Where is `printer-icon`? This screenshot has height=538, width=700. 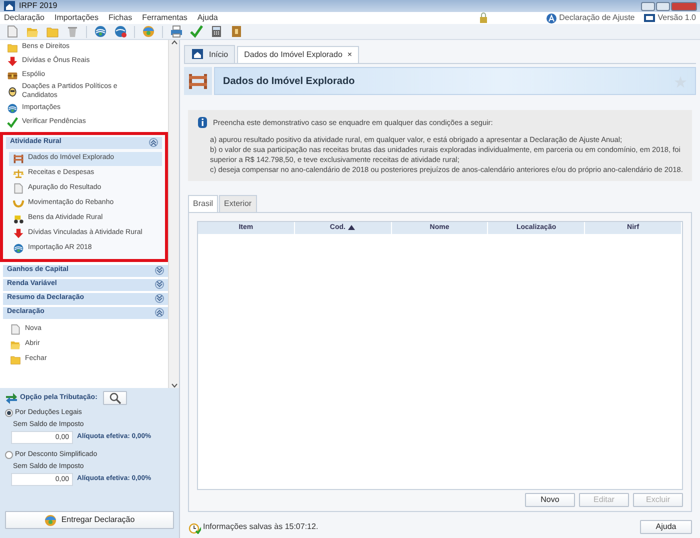 printer-icon is located at coordinates (176, 31).